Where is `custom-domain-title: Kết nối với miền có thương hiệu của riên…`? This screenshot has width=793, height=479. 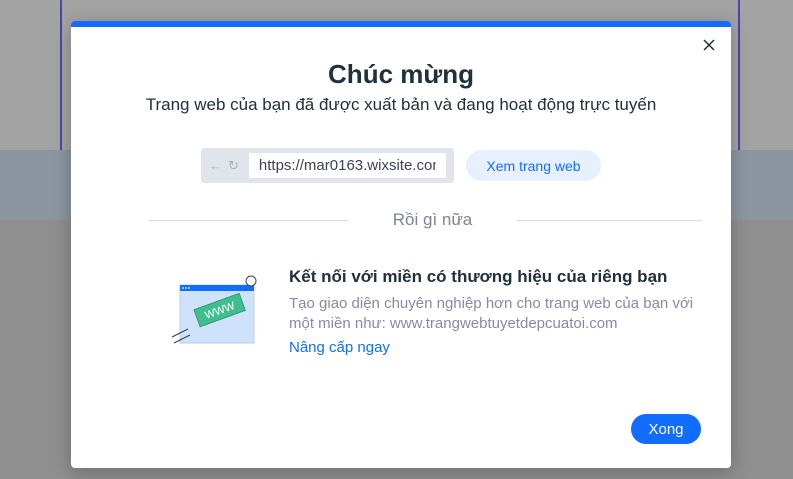
custom-domain-title: Kết nối với miền có thương hiệu của riên… is located at coordinates (478, 276).